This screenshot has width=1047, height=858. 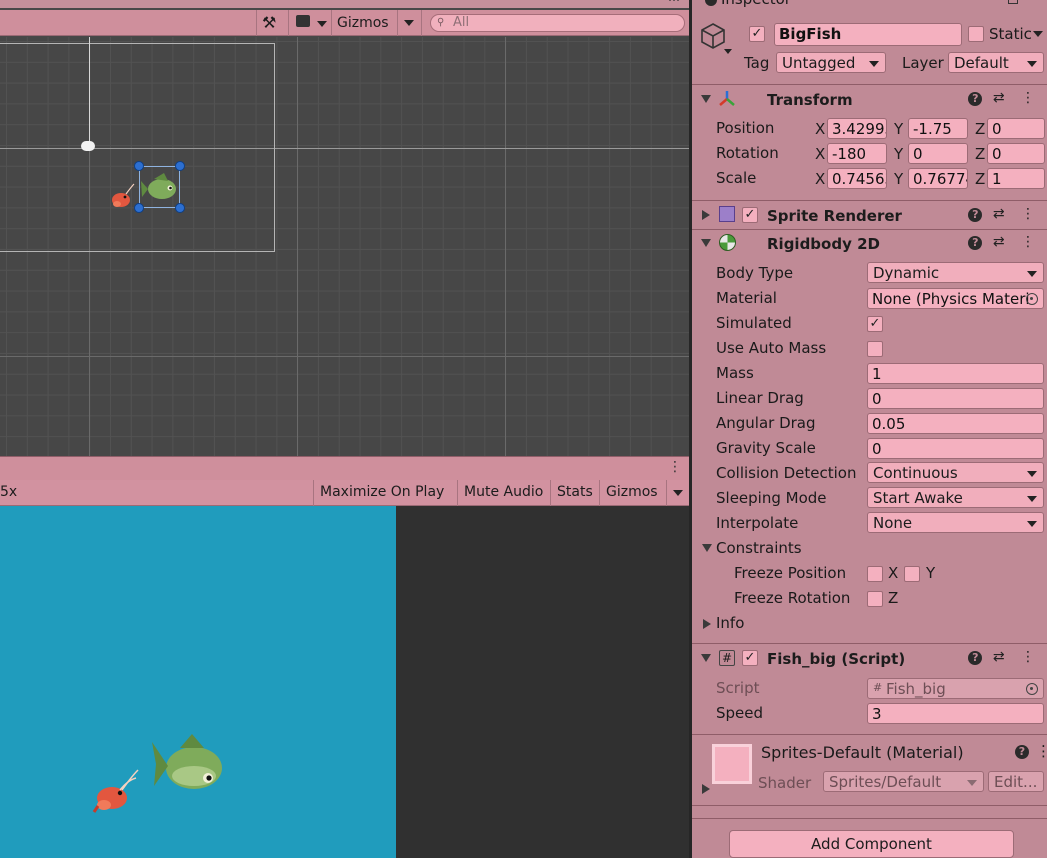 I want to click on sprite-renderer-foldout, so click(x=706, y=215).